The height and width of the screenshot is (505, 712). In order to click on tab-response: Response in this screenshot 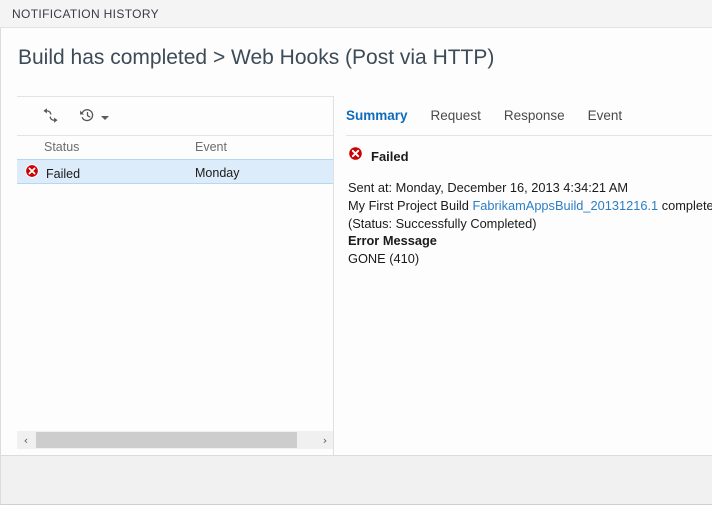, I will do `click(534, 115)`.